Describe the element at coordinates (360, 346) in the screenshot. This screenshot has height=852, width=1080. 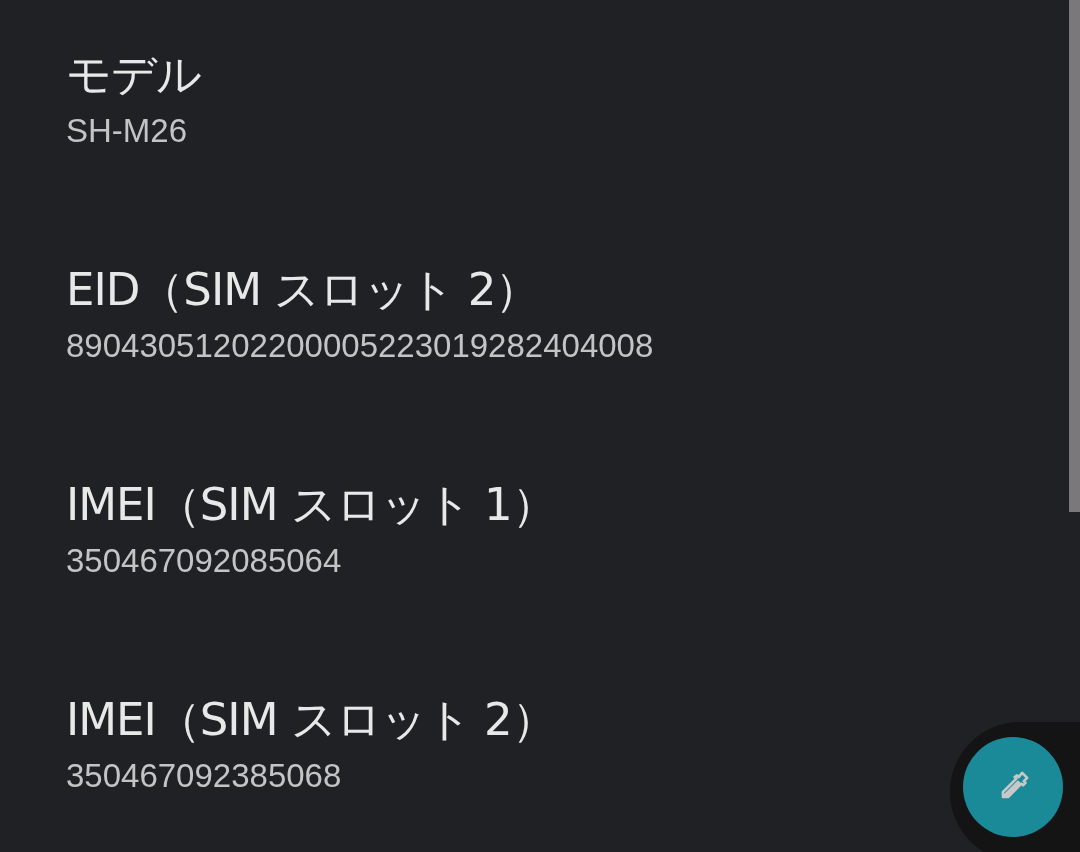
I see `setting-value: 89043051202200005223019282404008` at that location.